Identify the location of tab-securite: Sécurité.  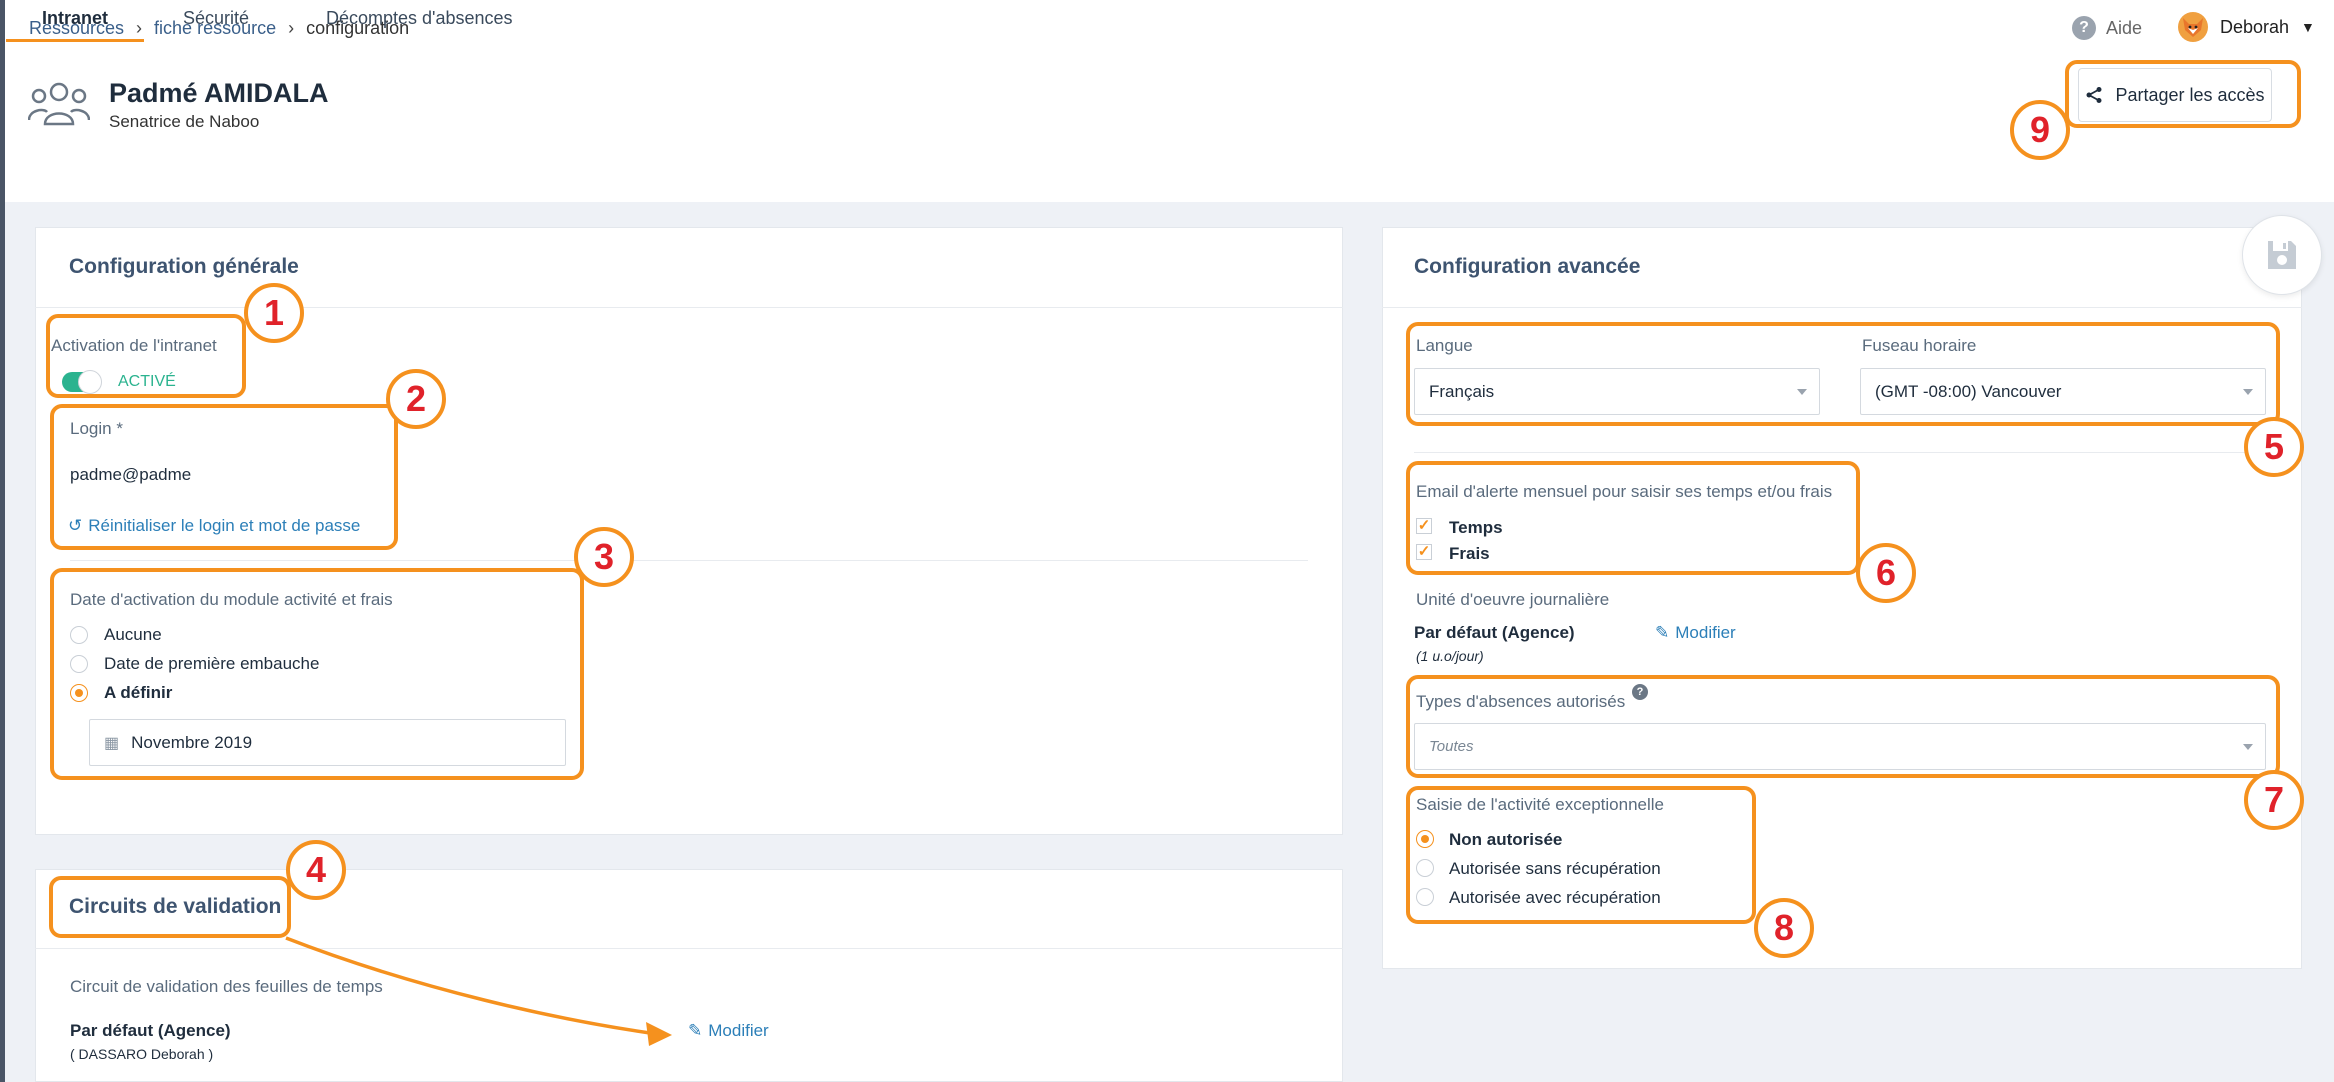
(216, 21).